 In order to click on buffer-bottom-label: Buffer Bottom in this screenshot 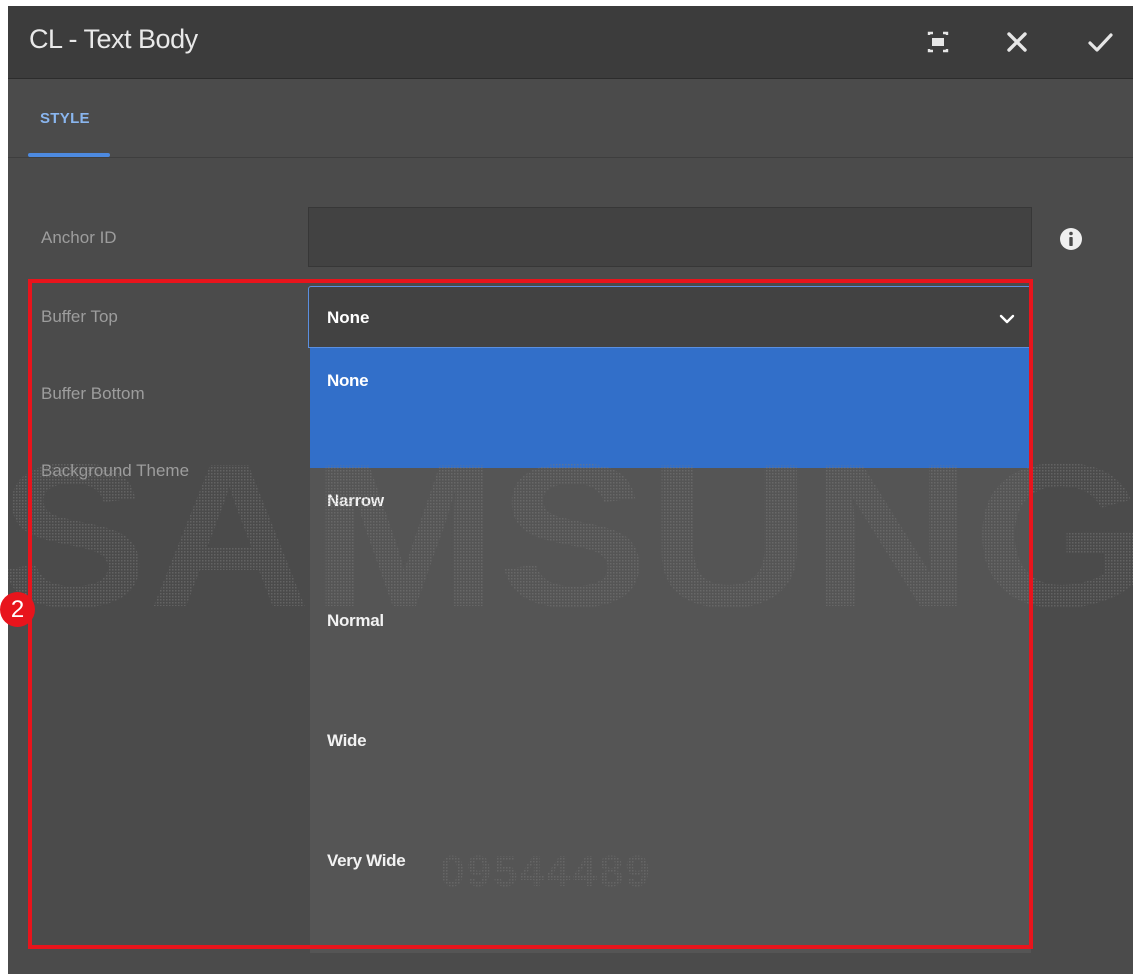, I will do `click(93, 393)`.